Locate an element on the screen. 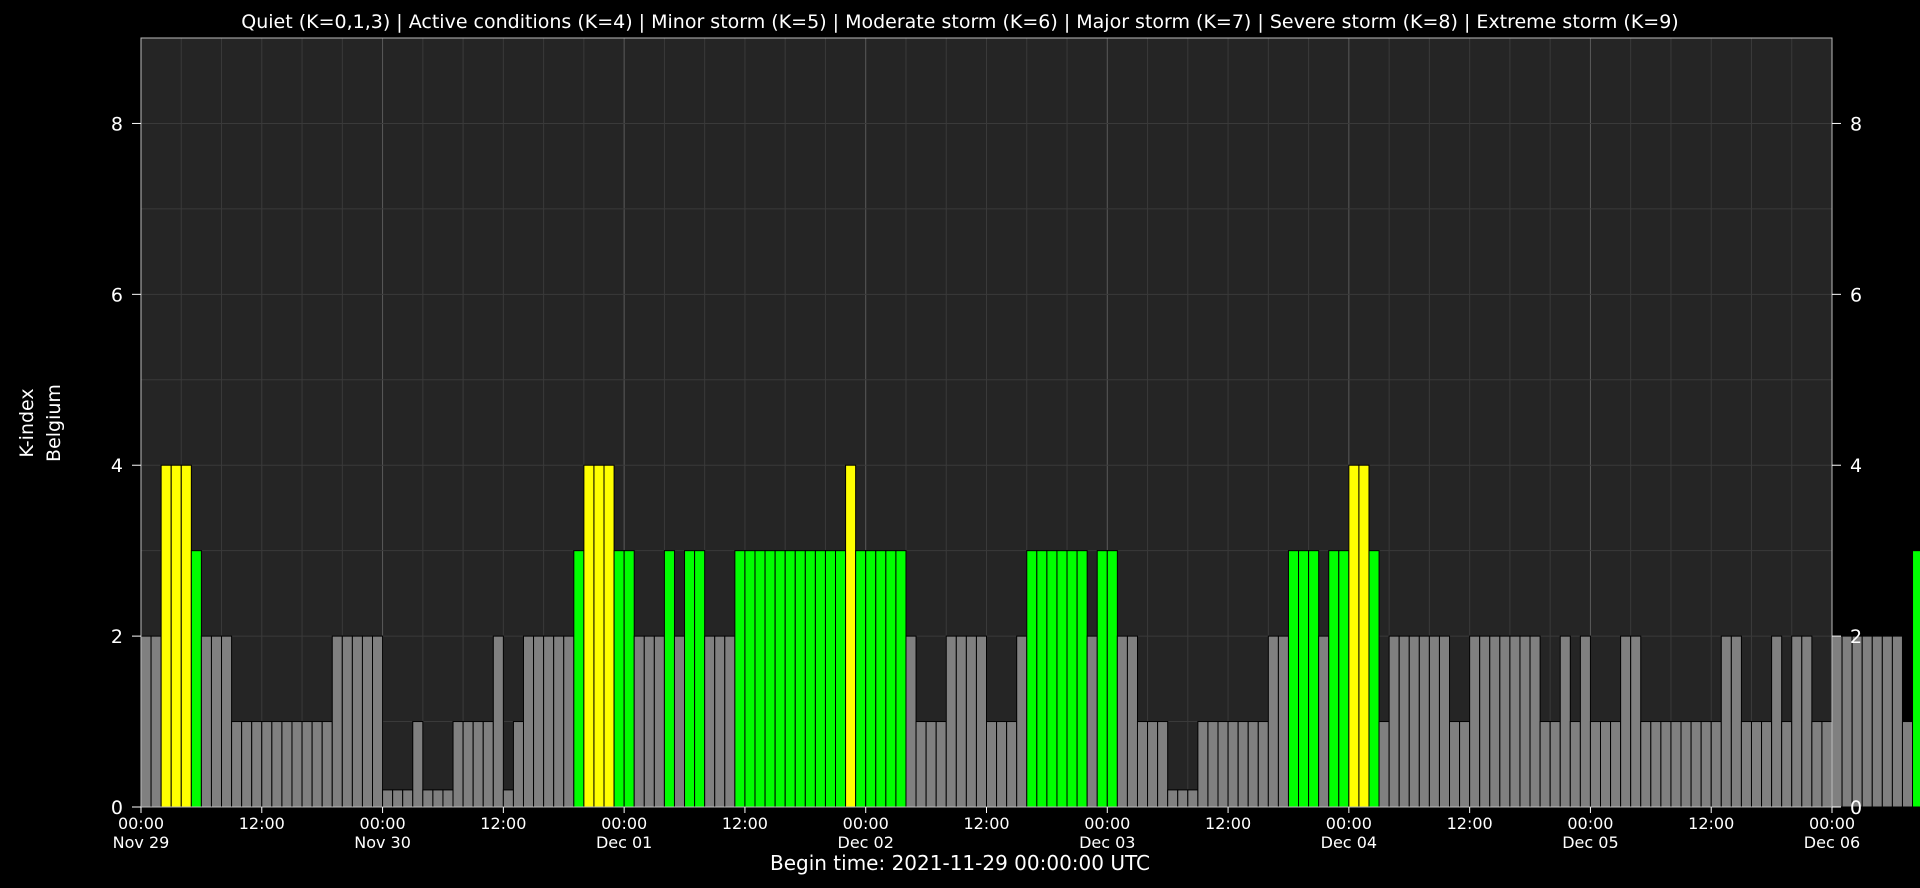 Image resolution: width=1920 pixels, height=888 pixels. y-tick-label-left: 4 is located at coordinates (117, 466).